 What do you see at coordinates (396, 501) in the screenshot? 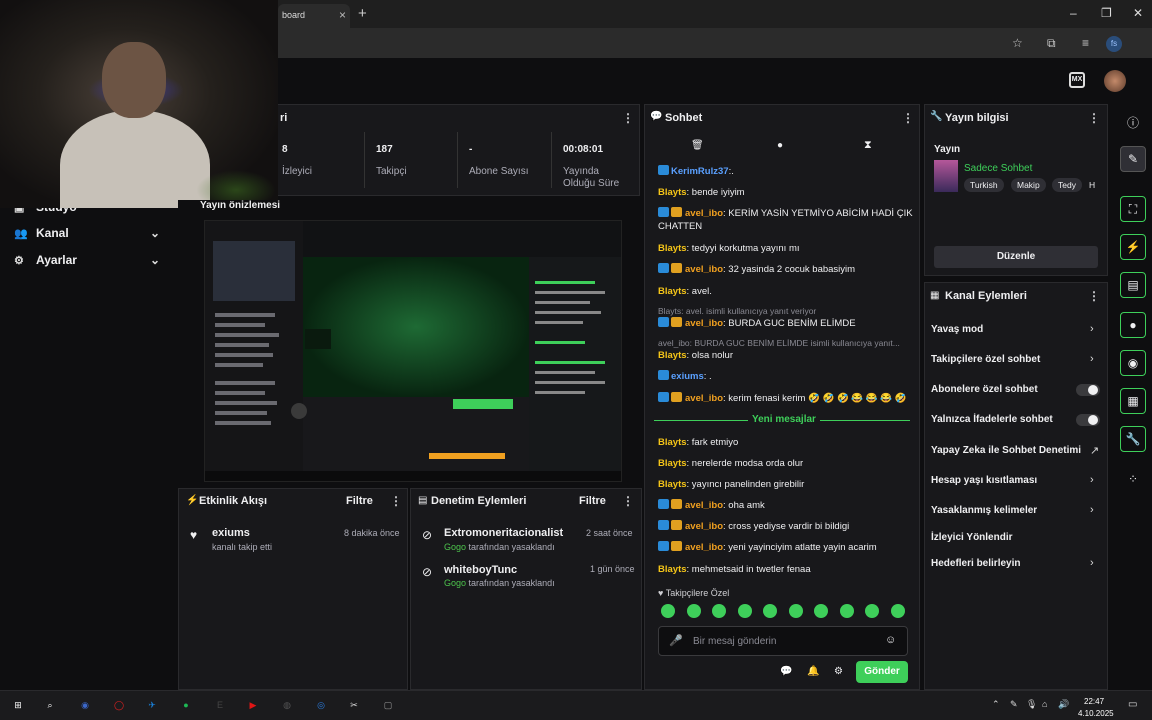
I see `activity-menu-icon: ⋮` at bounding box center [396, 501].